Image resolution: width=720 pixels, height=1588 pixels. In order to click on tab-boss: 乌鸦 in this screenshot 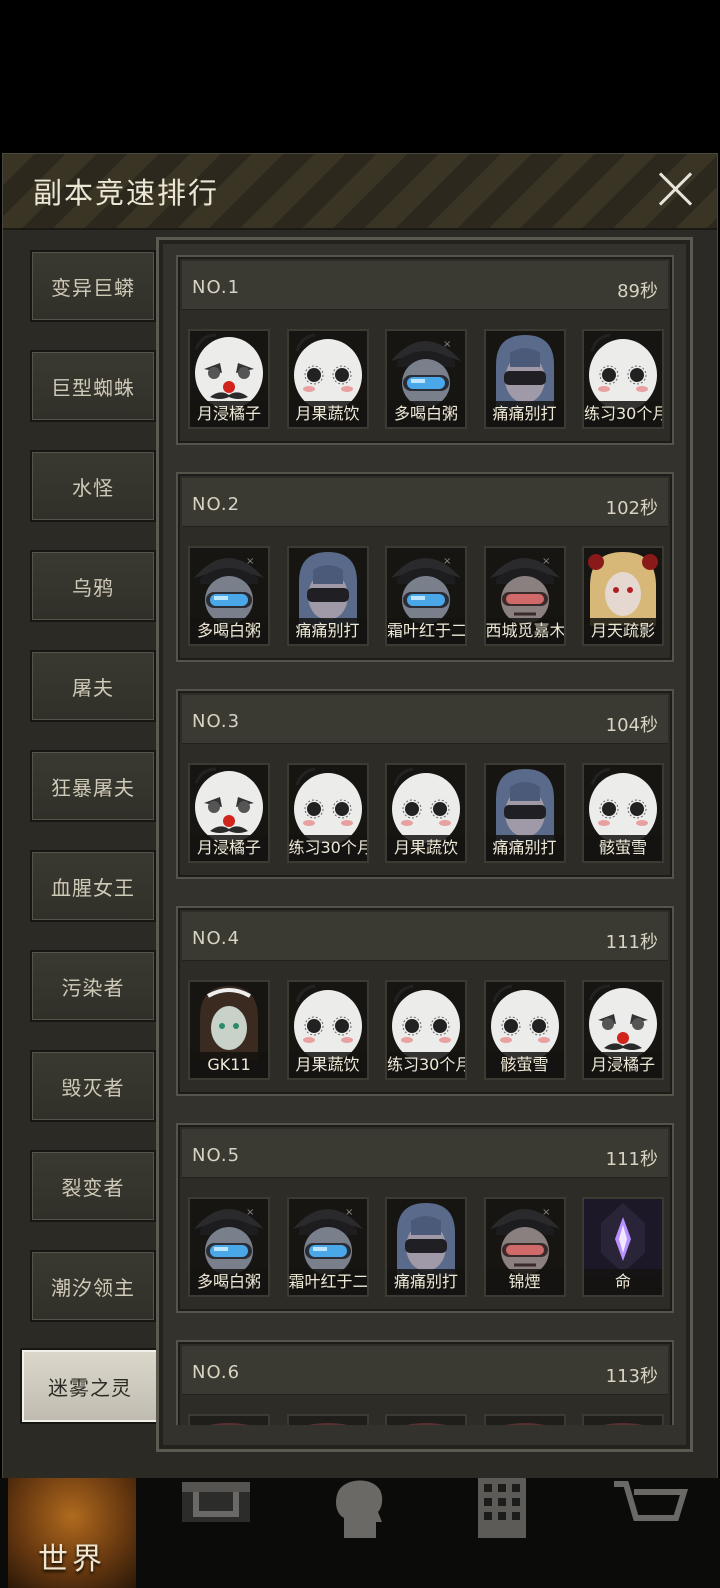, I will do `click(93, 586)`.